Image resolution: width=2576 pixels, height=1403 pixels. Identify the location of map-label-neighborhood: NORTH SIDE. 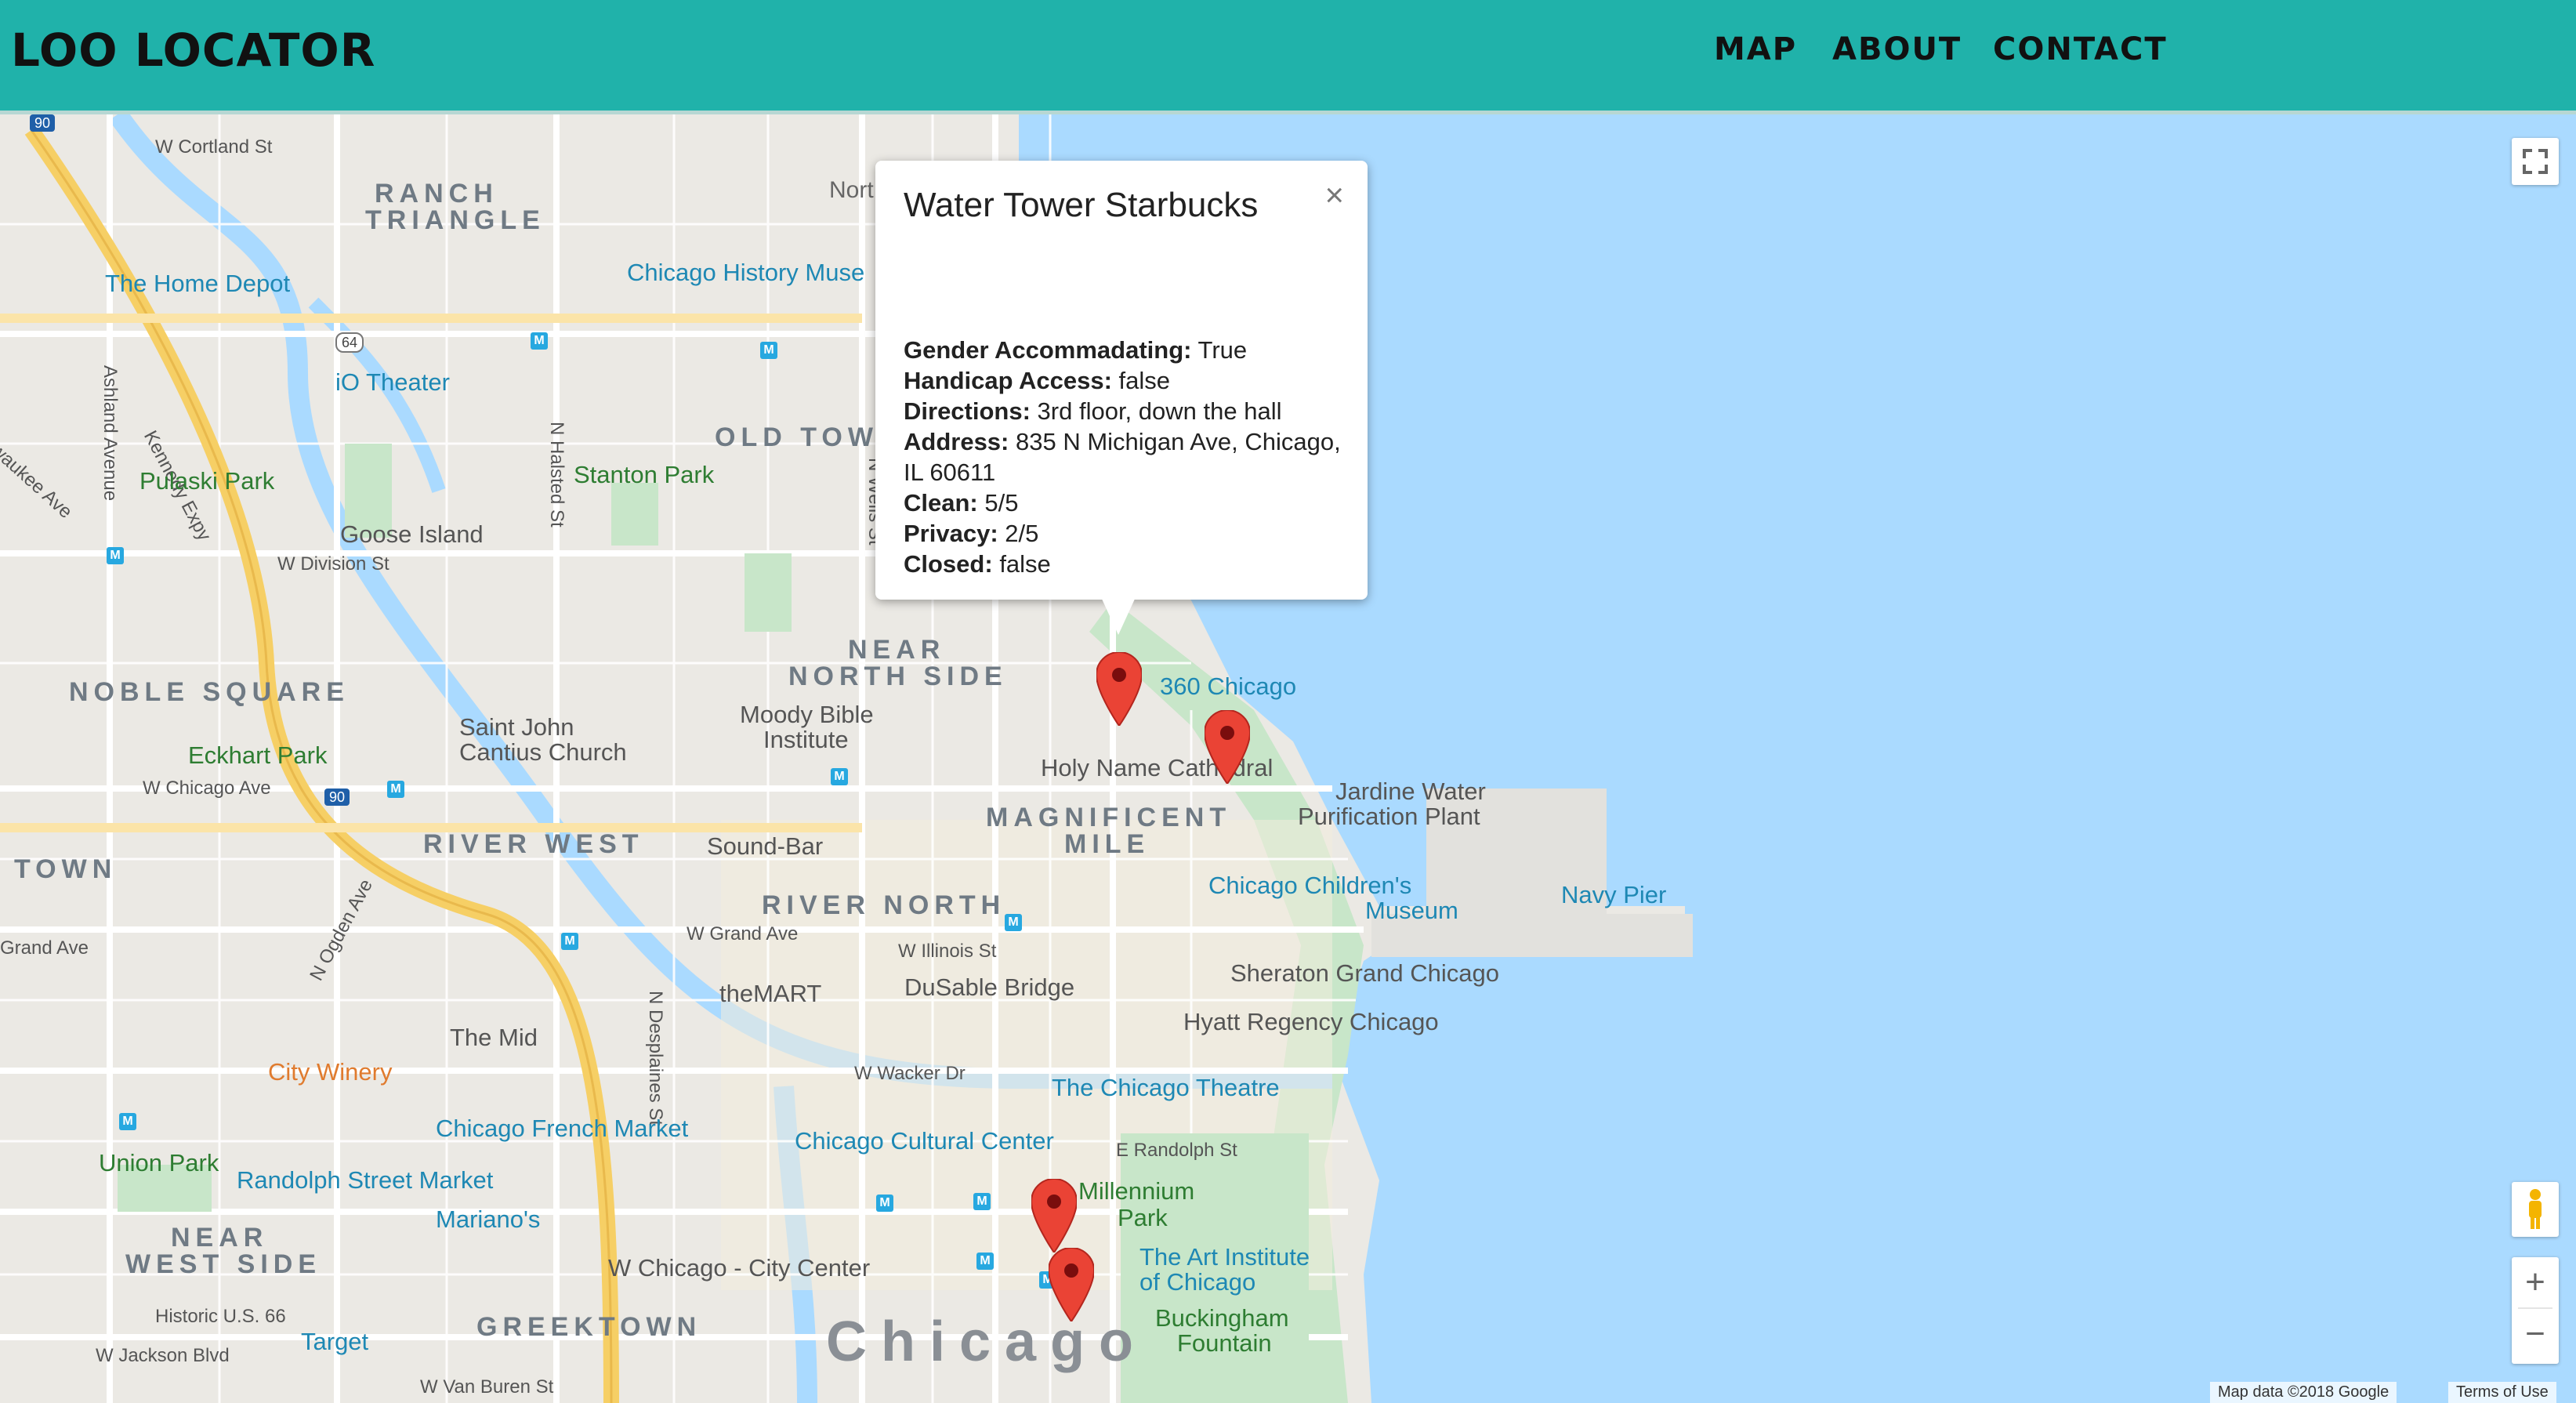
(898, 676).